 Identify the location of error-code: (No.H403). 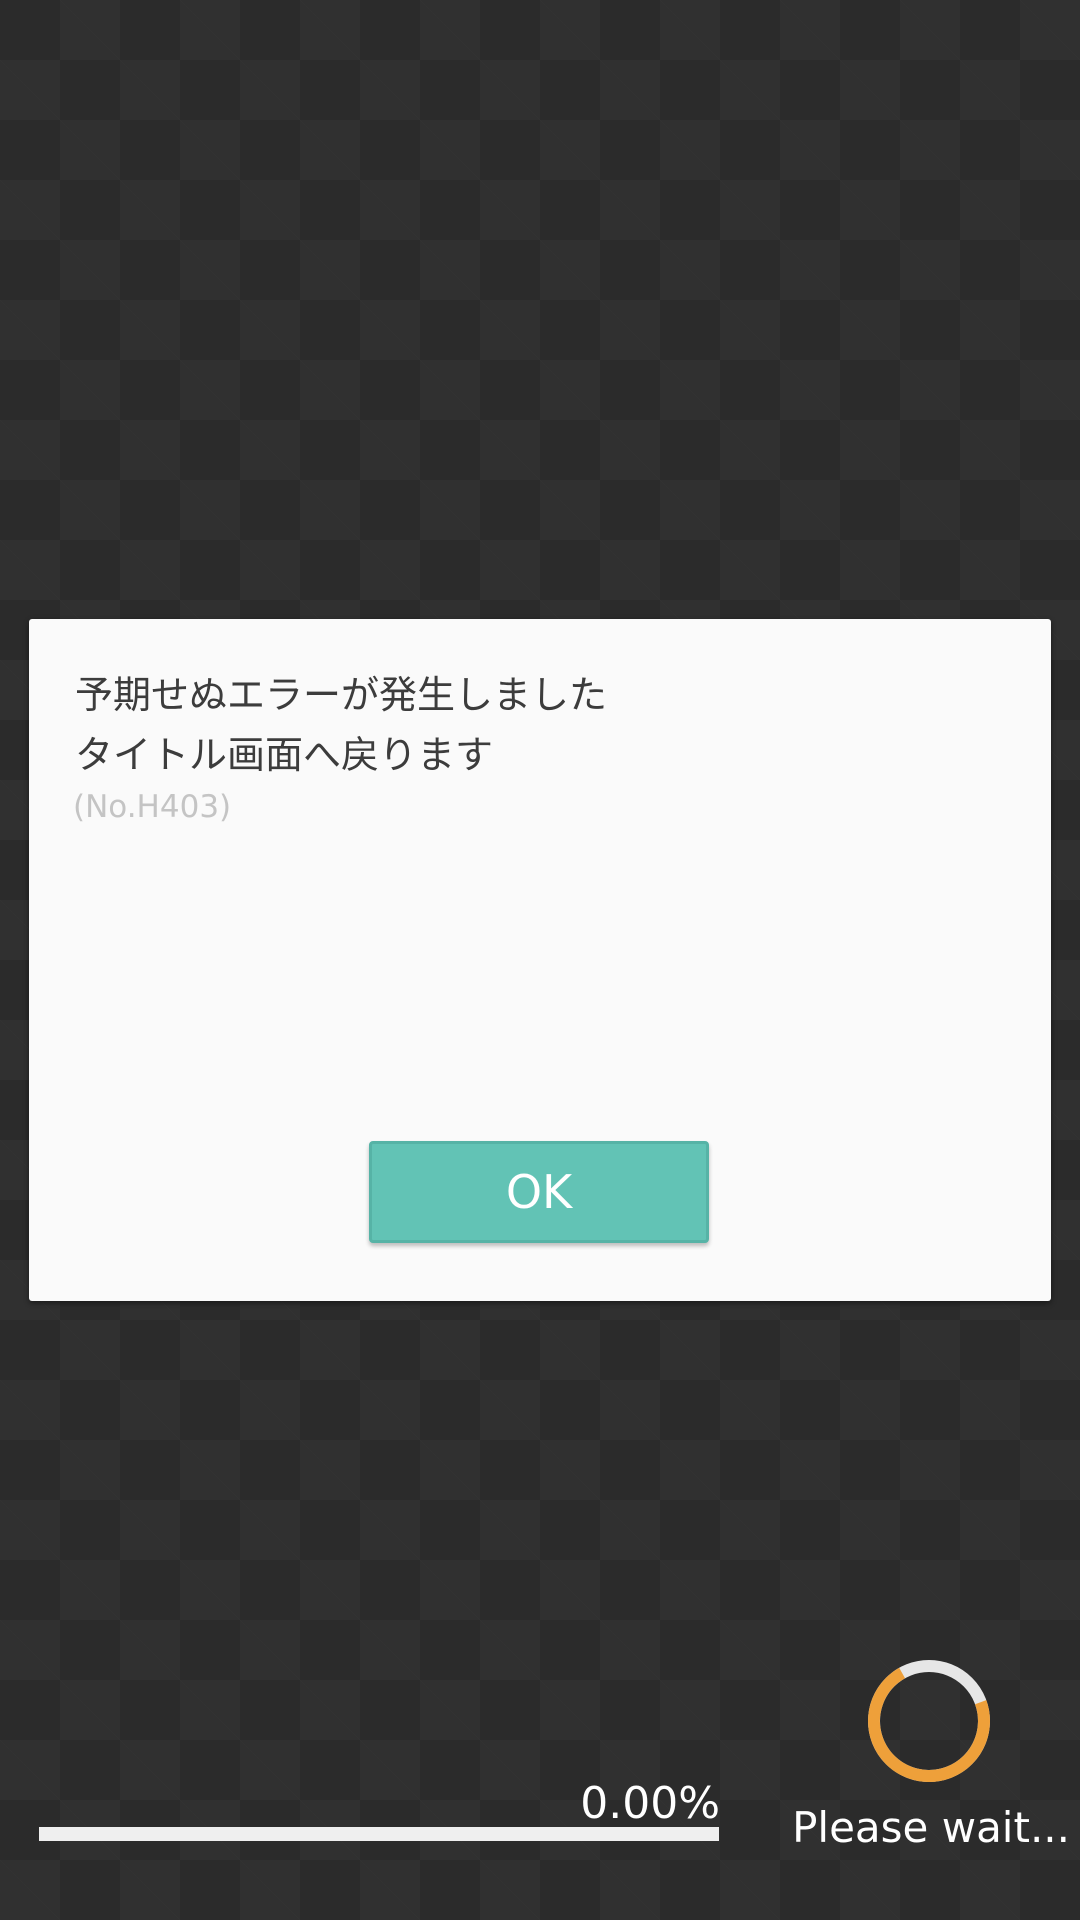
(152, 807).